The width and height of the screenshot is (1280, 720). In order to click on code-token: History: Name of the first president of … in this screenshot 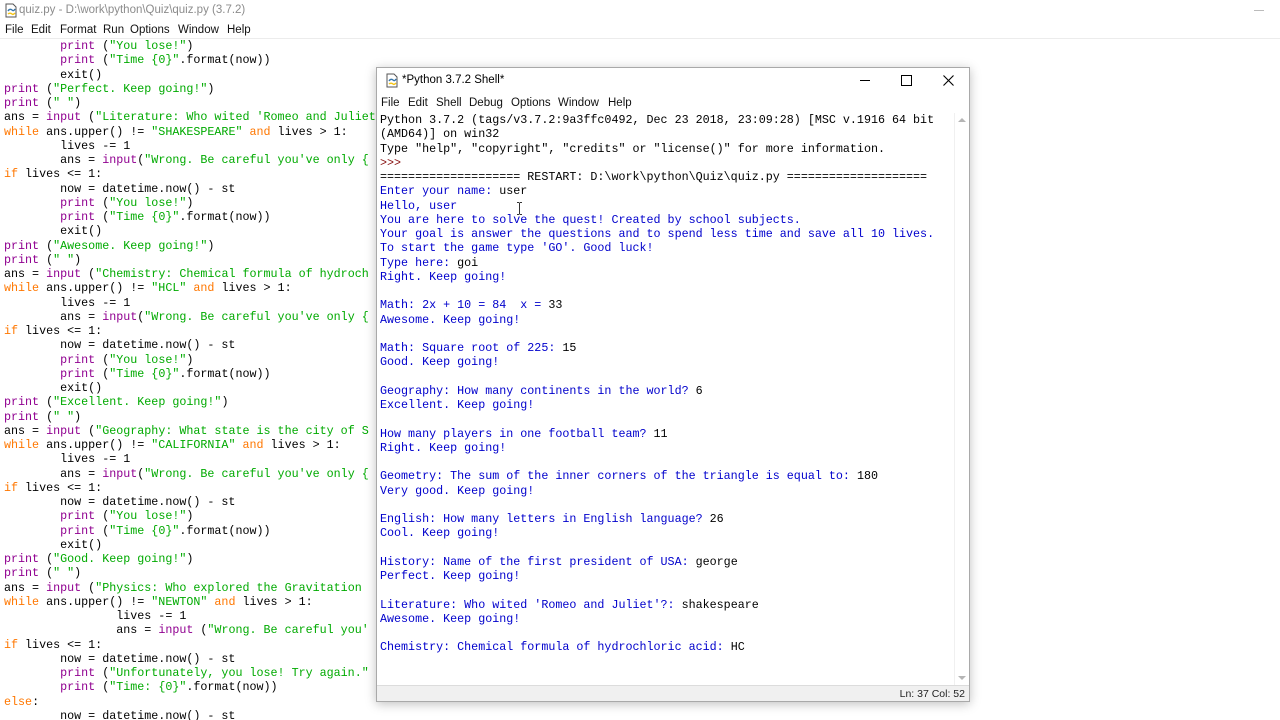, I will do `click(538, 561)`.